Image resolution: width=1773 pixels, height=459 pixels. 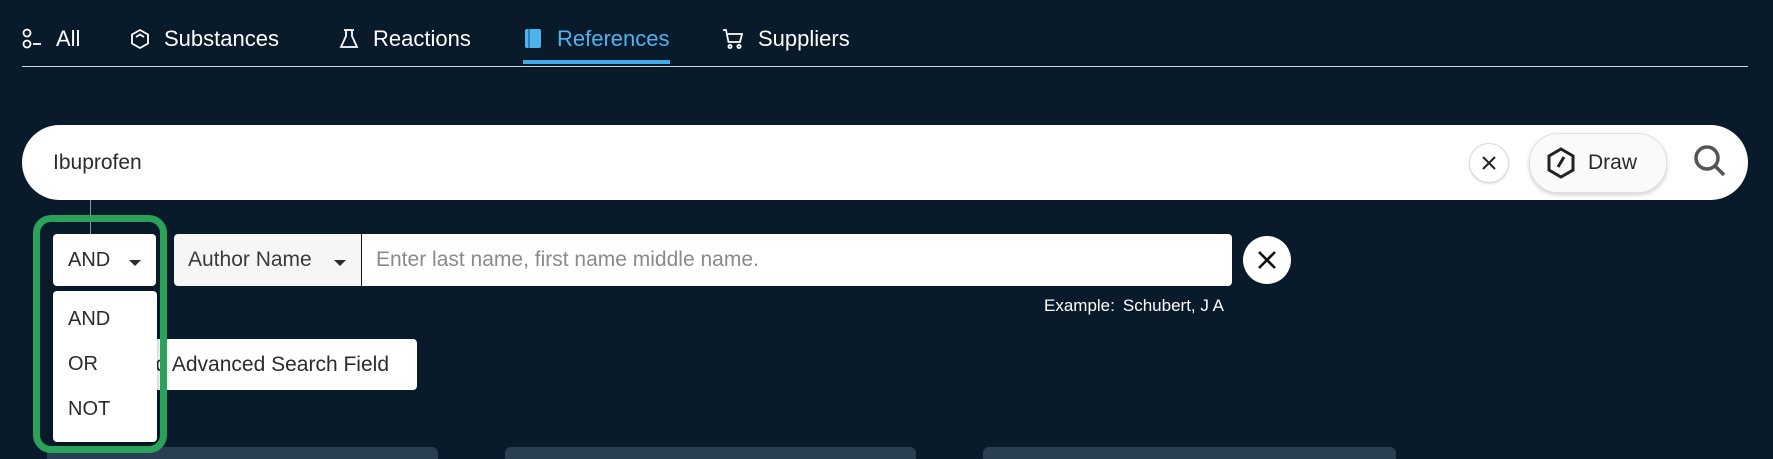 What do you see at coordinates (51, 39) in the screenshot?
I see `tab-all: All` at bounding box center [51, 39].